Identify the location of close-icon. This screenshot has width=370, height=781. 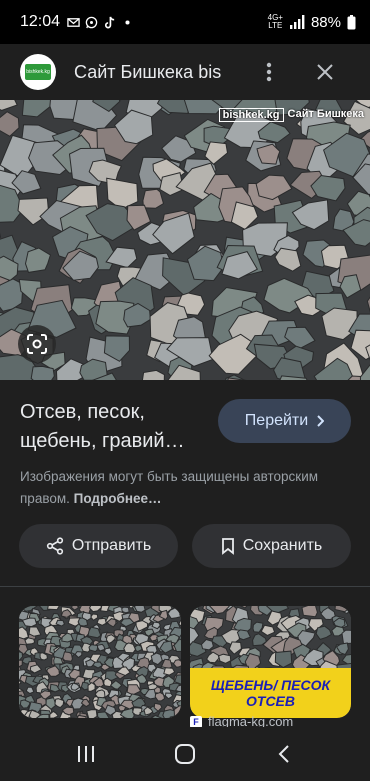
(325, 72).